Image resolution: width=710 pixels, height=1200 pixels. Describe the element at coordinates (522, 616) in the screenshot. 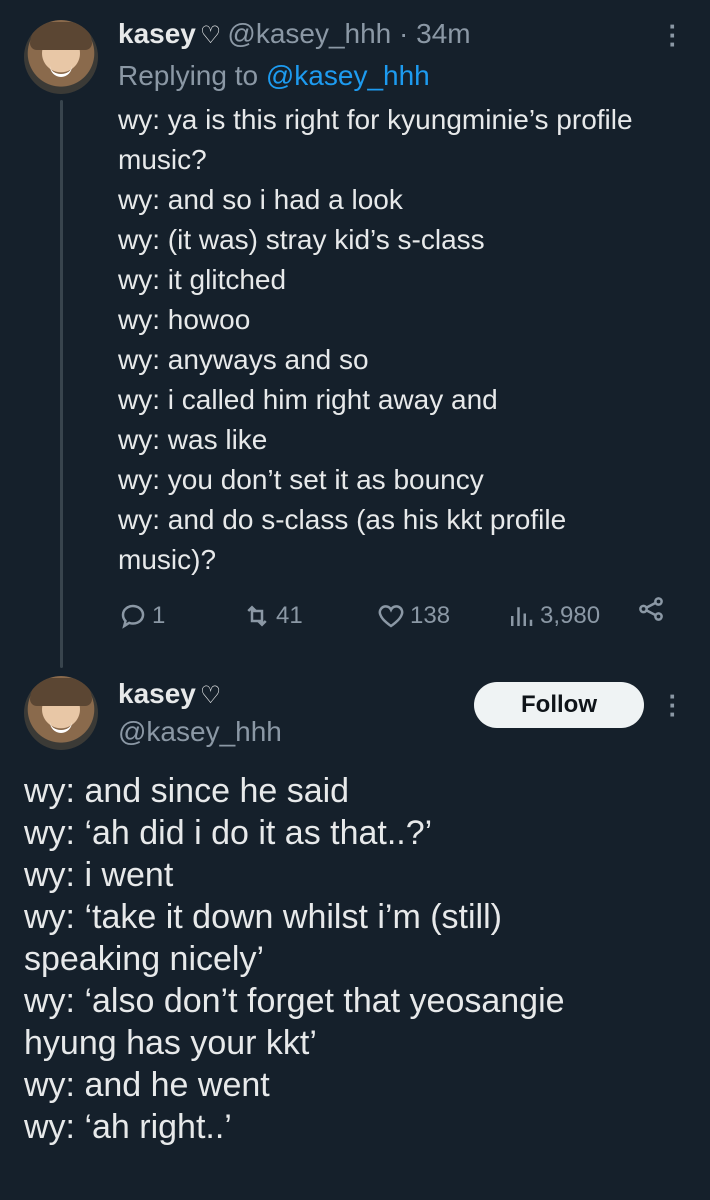

I see `views-icon` at that location.